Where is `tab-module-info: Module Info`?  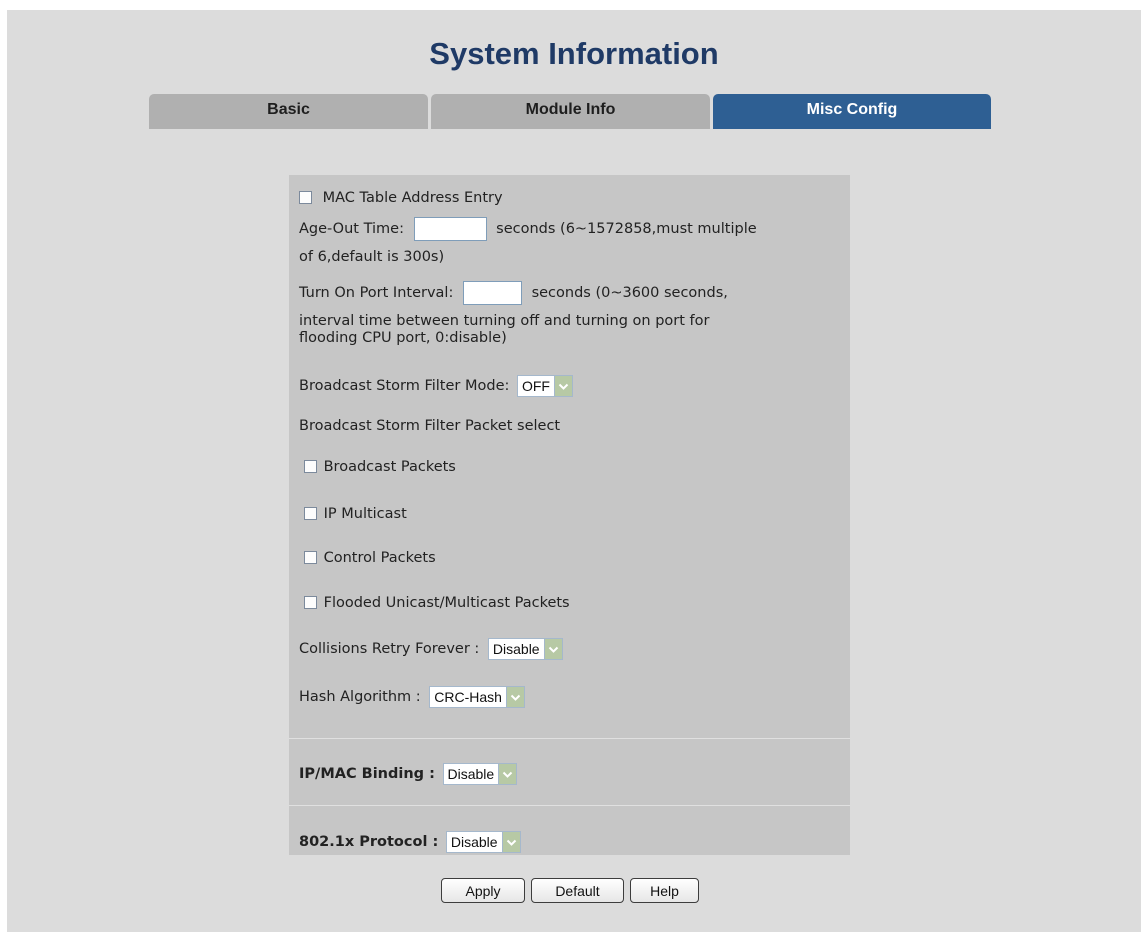 tab-module-info: Module Info is located at coordinates (570, 111).